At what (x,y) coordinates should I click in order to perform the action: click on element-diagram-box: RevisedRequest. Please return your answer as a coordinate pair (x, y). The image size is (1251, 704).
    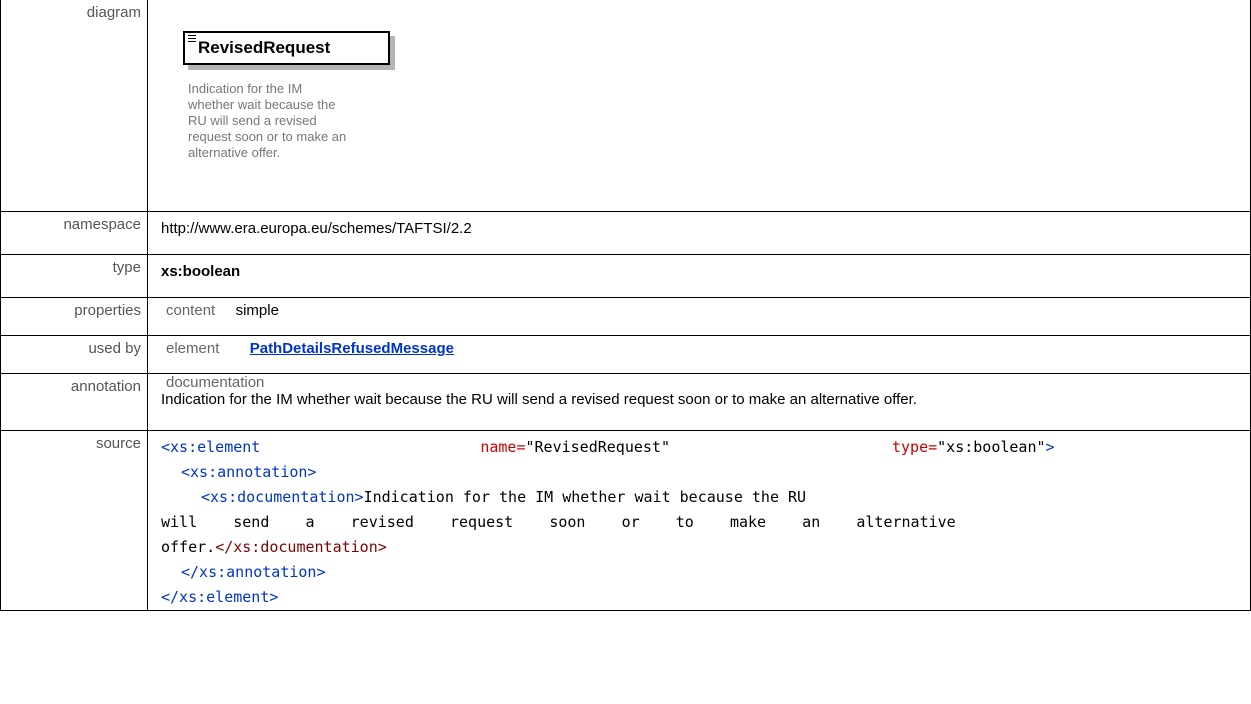
    Looking at the image, I should click on (286, 48).